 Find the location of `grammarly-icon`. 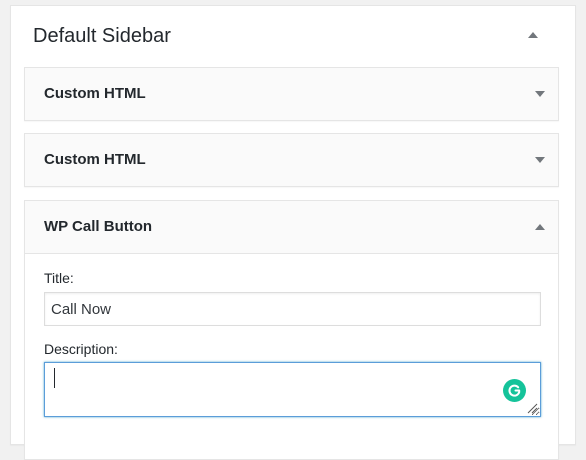

grammarly-icon is located at coordinates (514, 390).